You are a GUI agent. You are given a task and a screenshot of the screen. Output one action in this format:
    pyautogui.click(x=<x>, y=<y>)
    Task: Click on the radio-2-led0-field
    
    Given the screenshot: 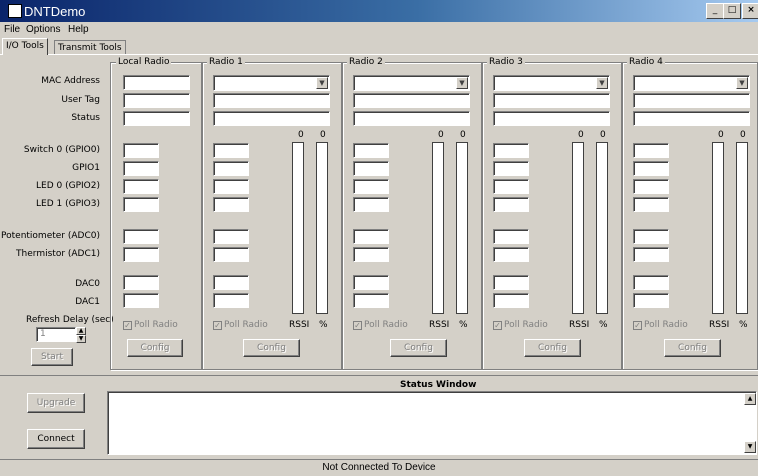 What is the action you would take?
    pyautogui.click(x=371, y=186)
    